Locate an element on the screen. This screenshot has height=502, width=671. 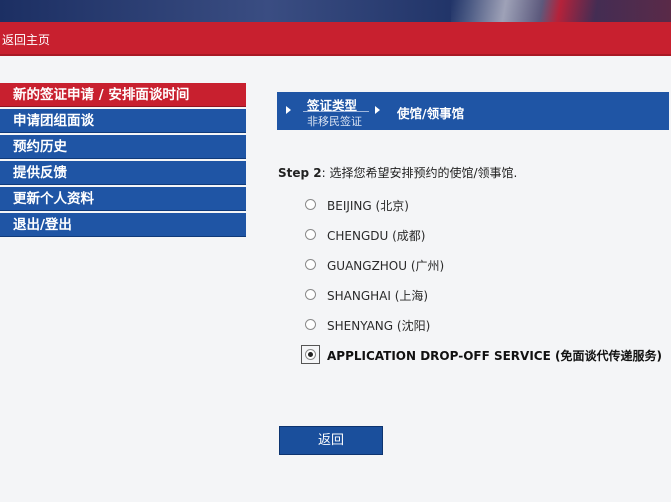
option-label: SHENYANG (沈阳) is located at coordinates (379, 326).